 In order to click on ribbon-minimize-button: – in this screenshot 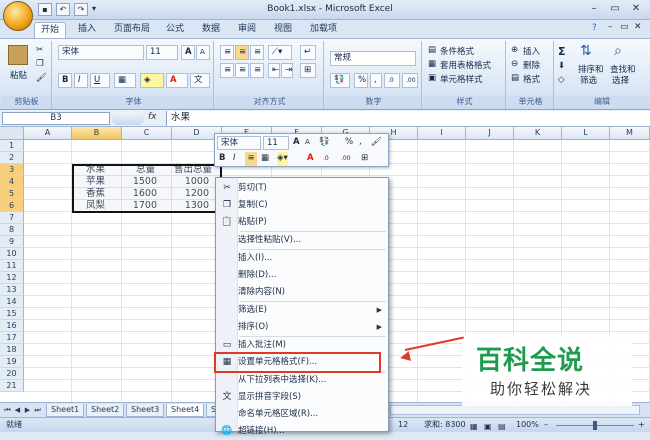, I will do `click(610, 27)`.